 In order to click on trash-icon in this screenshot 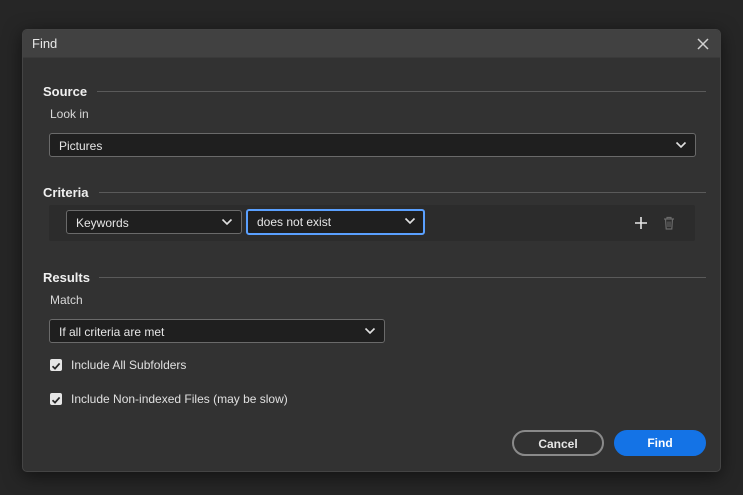, I will do `click(669, 223)`.